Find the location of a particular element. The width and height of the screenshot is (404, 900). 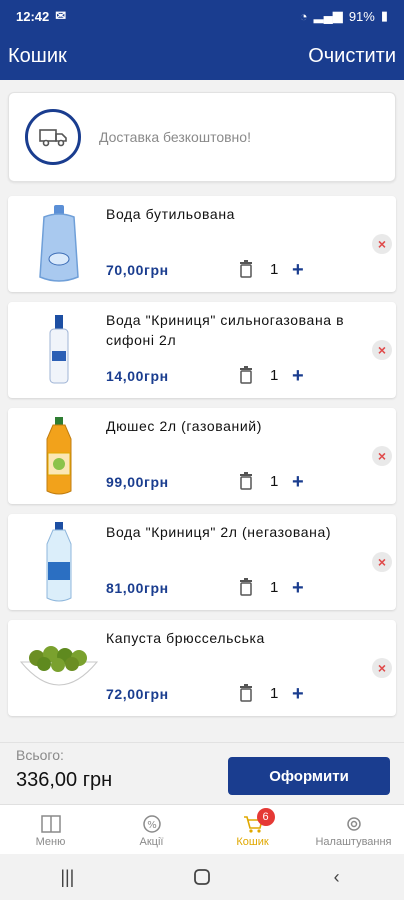

product-name: Капуста брюссельська is located at coordinates (185, 638).